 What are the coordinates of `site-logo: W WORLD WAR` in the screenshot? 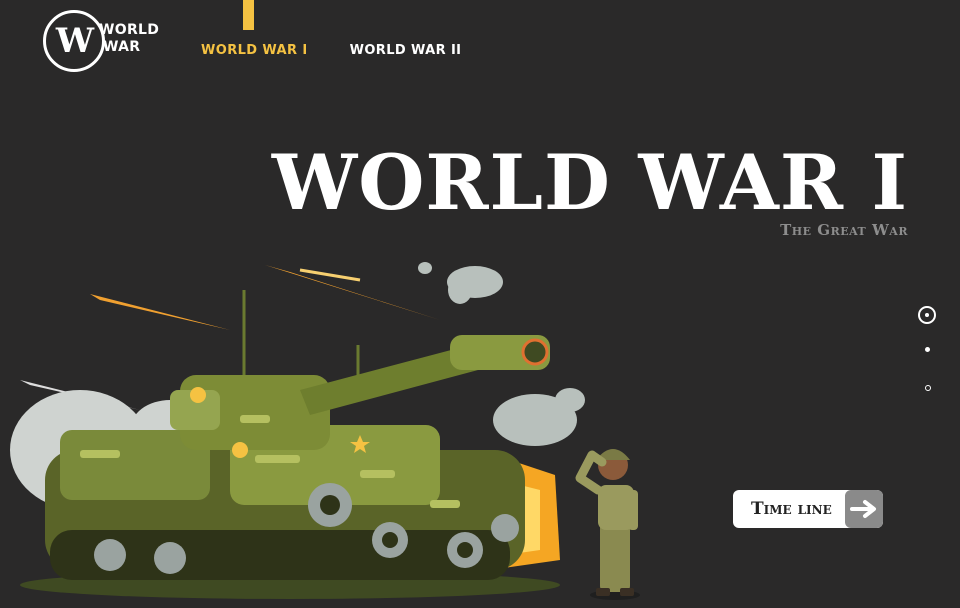 It's located at (101, 41).